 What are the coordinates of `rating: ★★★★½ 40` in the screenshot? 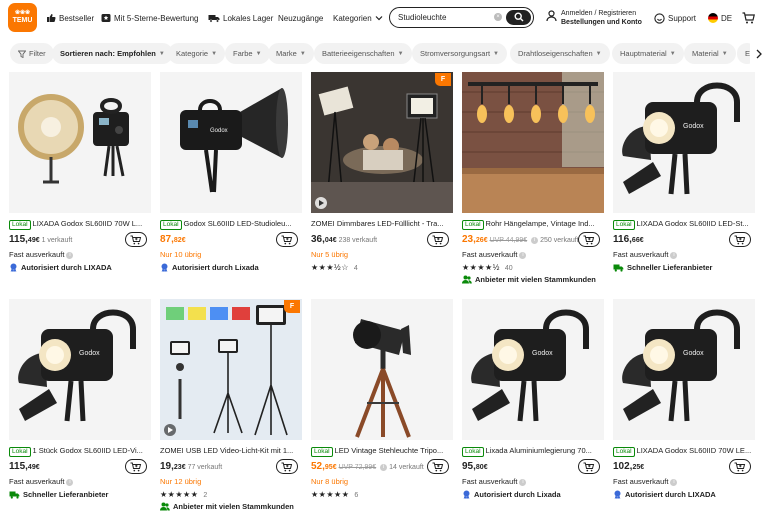 It's located at (487, 267).